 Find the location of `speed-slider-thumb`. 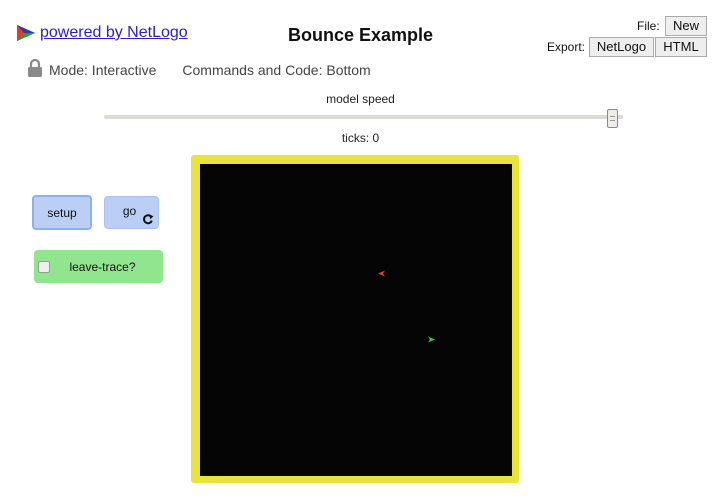

speed-slider-thumb is located at coordinates (612, 118).